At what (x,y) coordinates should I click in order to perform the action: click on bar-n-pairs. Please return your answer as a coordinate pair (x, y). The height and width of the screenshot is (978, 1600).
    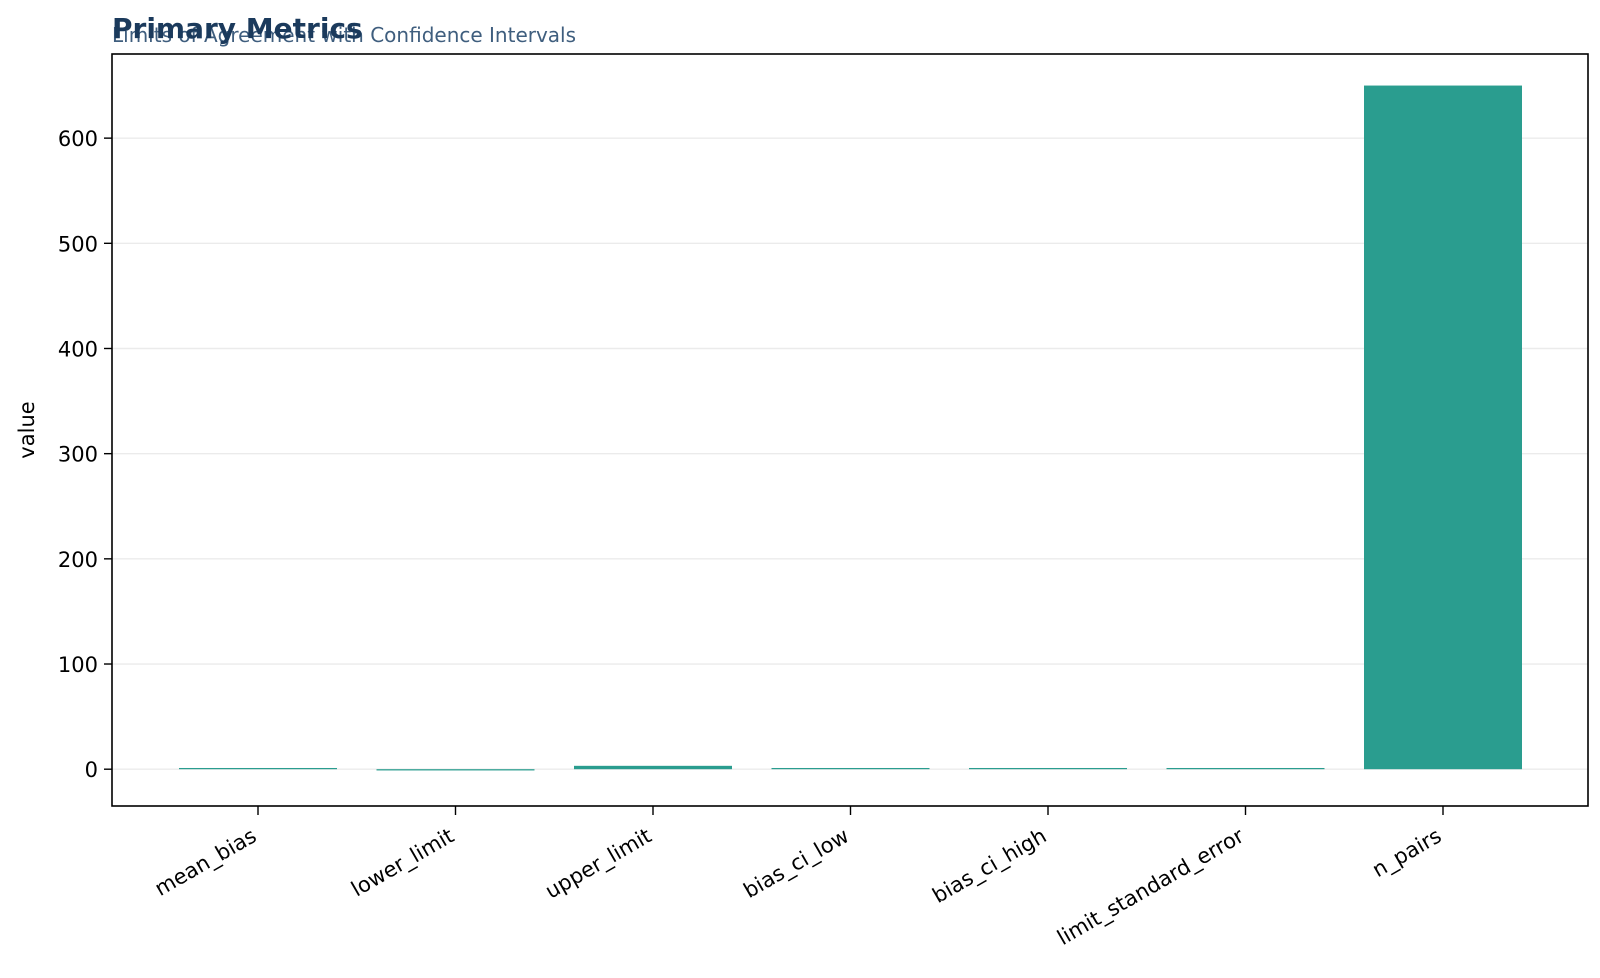
    Looking at the image, I should click on (1443, 427).